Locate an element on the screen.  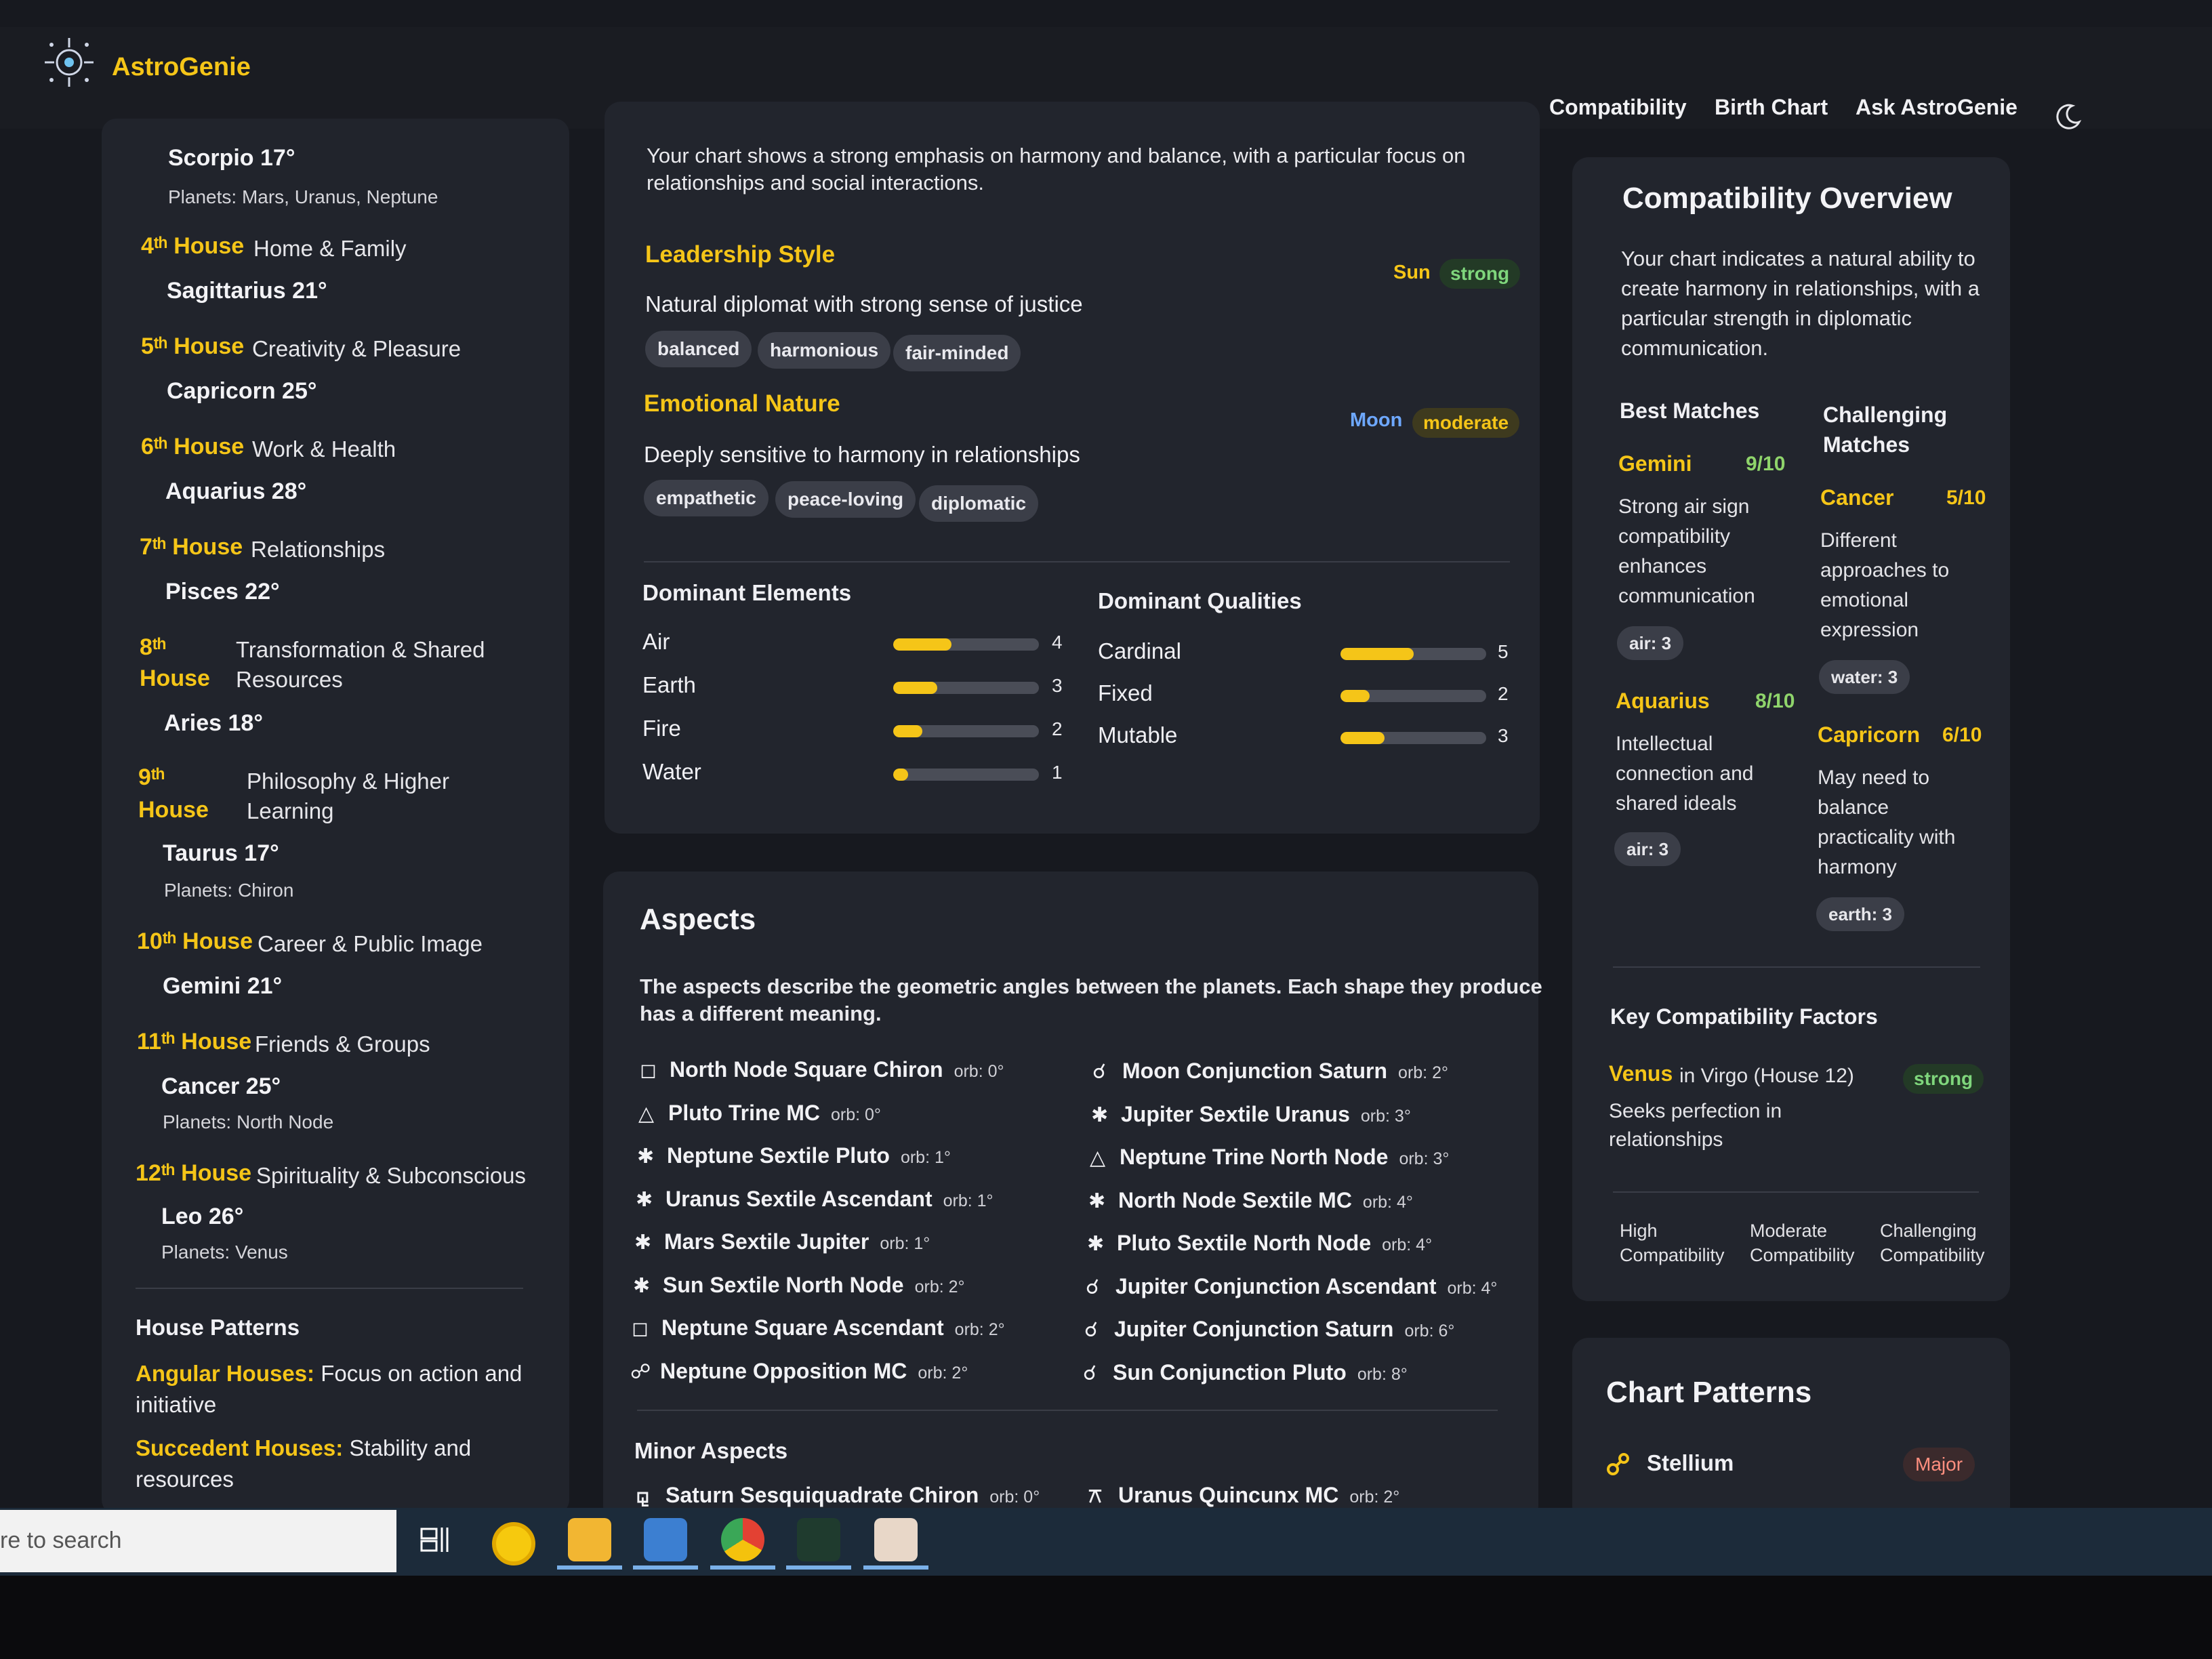
house-number: 4ᵗʰ House is located at coordinates (193, 246).